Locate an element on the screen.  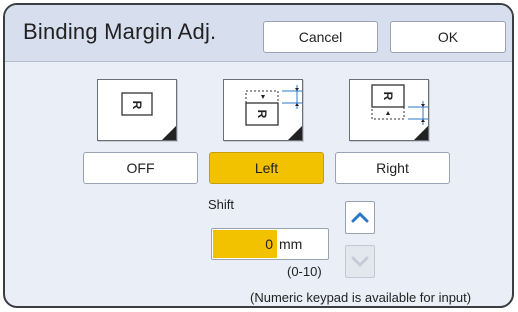
ok-button: OK is located at coordinates (448, 37).